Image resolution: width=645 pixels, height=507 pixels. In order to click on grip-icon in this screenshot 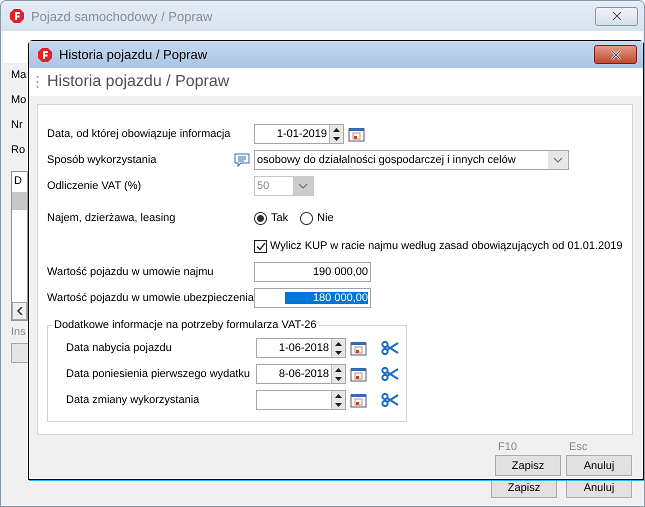, I will do `click(37, 82)`.